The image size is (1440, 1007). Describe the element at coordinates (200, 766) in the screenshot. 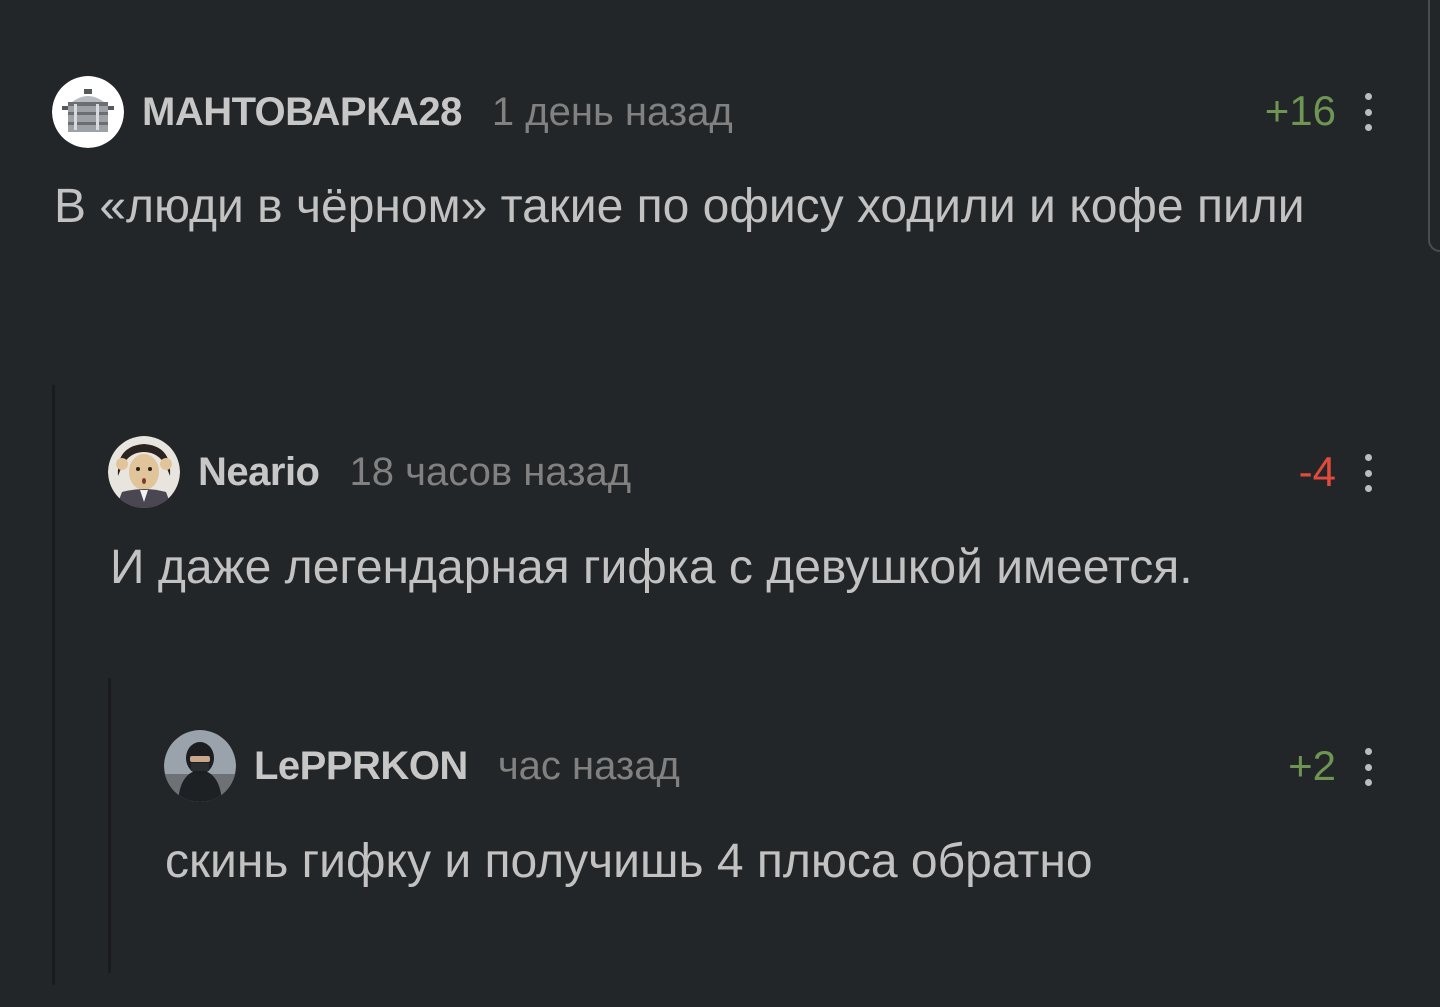

I see `hooded-person-avatar` at that location.